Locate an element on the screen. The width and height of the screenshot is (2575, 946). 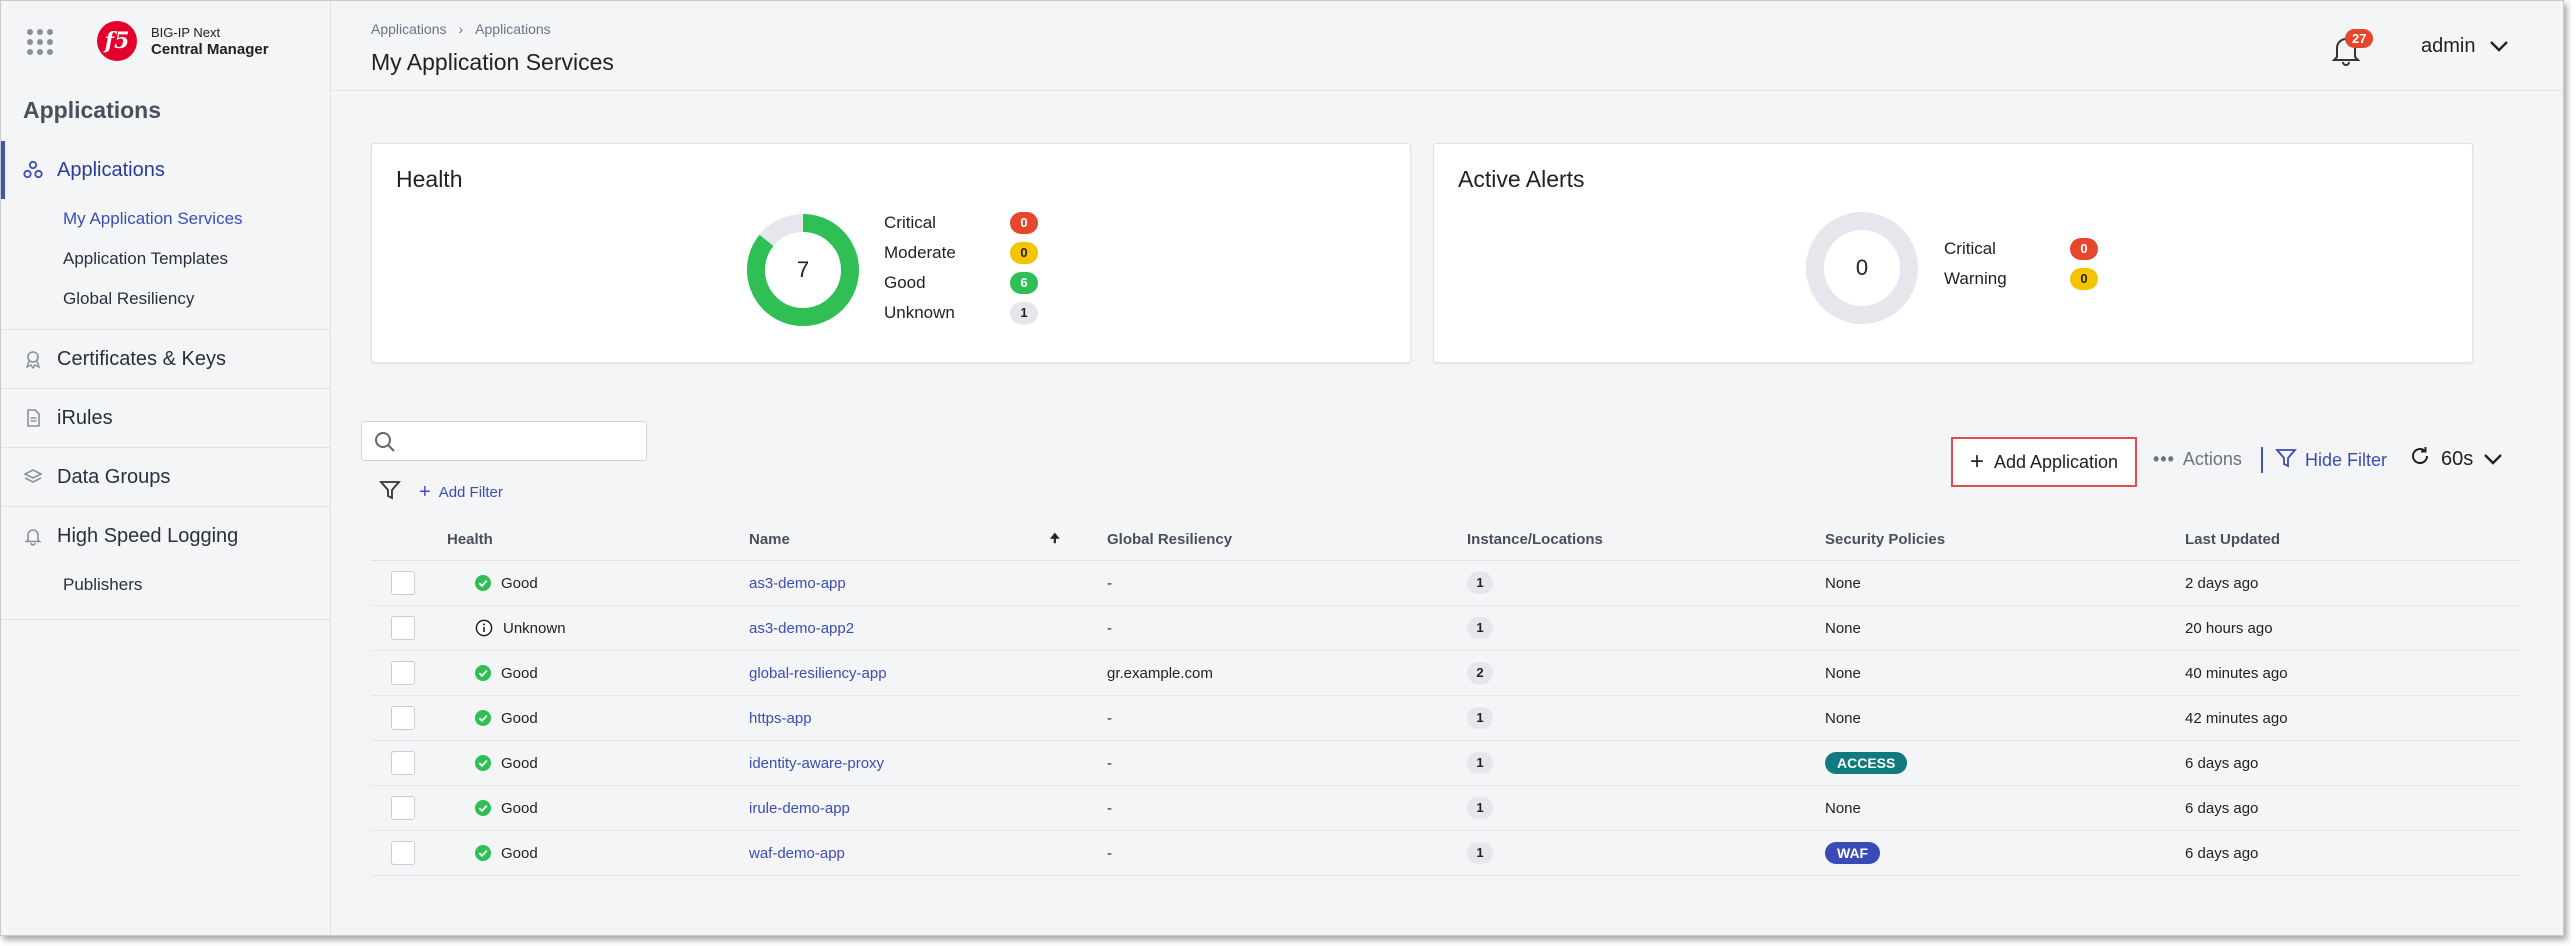
sidebar-item-certificates-keys: Certificates & Keys is located at coordinates (166, 359).